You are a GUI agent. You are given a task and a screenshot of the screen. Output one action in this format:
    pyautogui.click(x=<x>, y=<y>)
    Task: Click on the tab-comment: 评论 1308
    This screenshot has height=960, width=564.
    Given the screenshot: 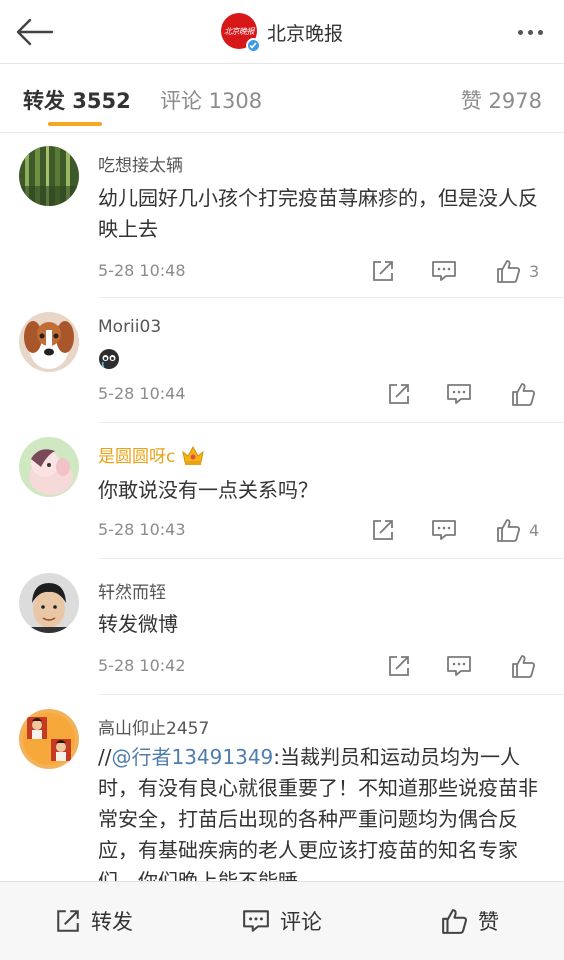 What is the action you would take?
    pyautogui.click(x=211, y=100)
    